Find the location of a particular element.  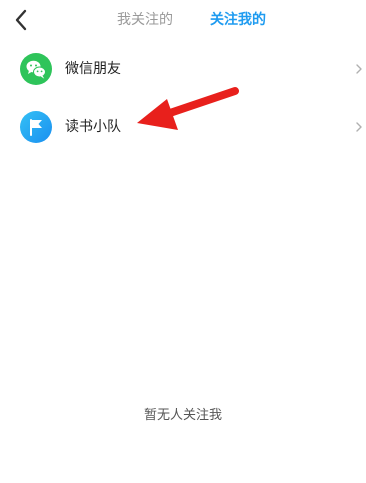

tab-following: 我关注的 is located at coordinates (145, 20).